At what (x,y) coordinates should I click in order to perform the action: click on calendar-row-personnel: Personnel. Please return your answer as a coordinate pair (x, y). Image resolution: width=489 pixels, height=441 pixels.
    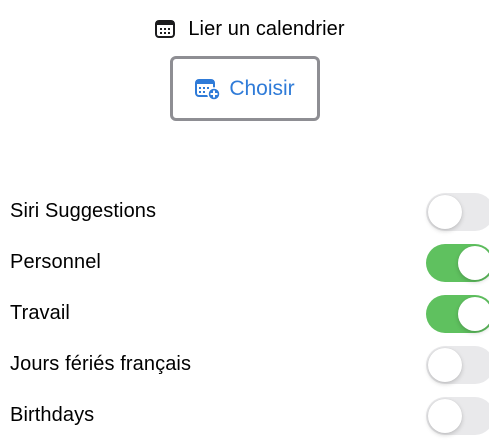
    Looking at the image, I should click on (244, 262).